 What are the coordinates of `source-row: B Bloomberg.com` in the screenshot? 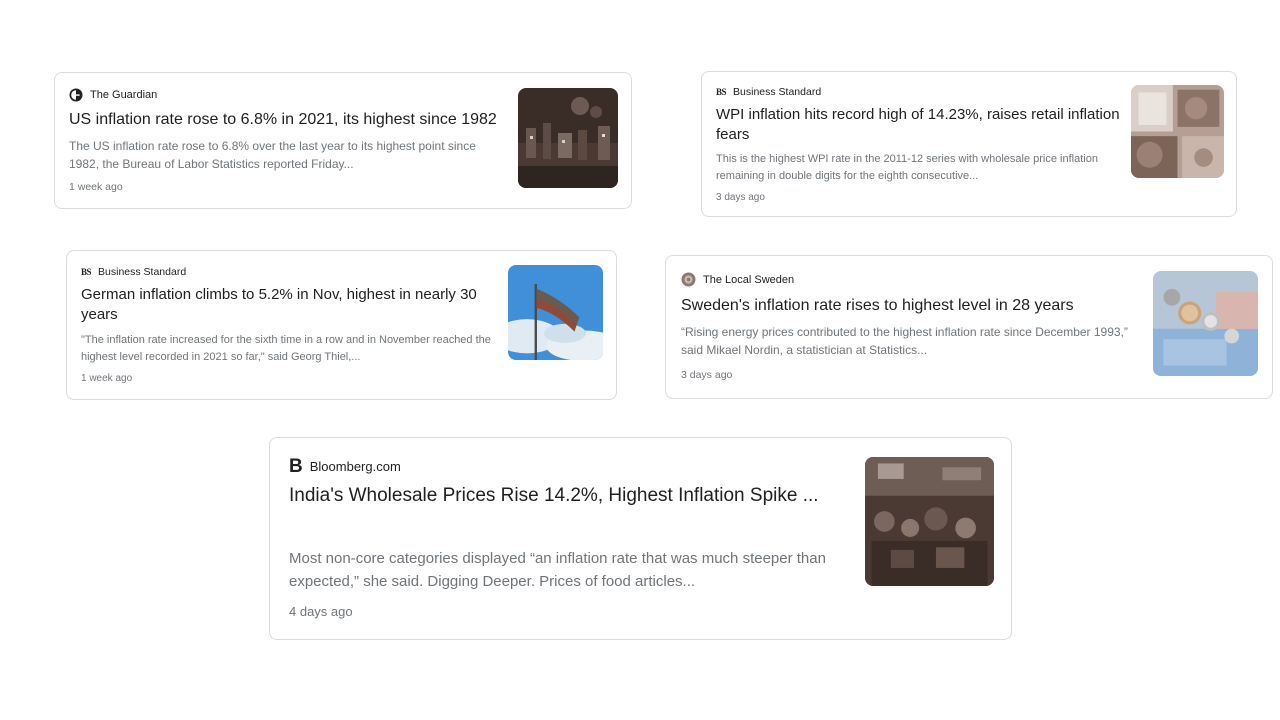 It's located at (345, 466).